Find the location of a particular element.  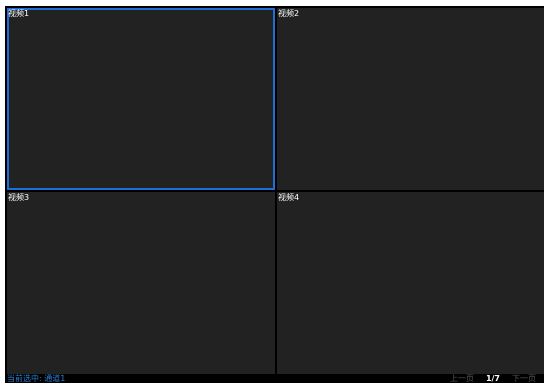

video-cell-label: 视频2 is located at coordinates (289, 13).